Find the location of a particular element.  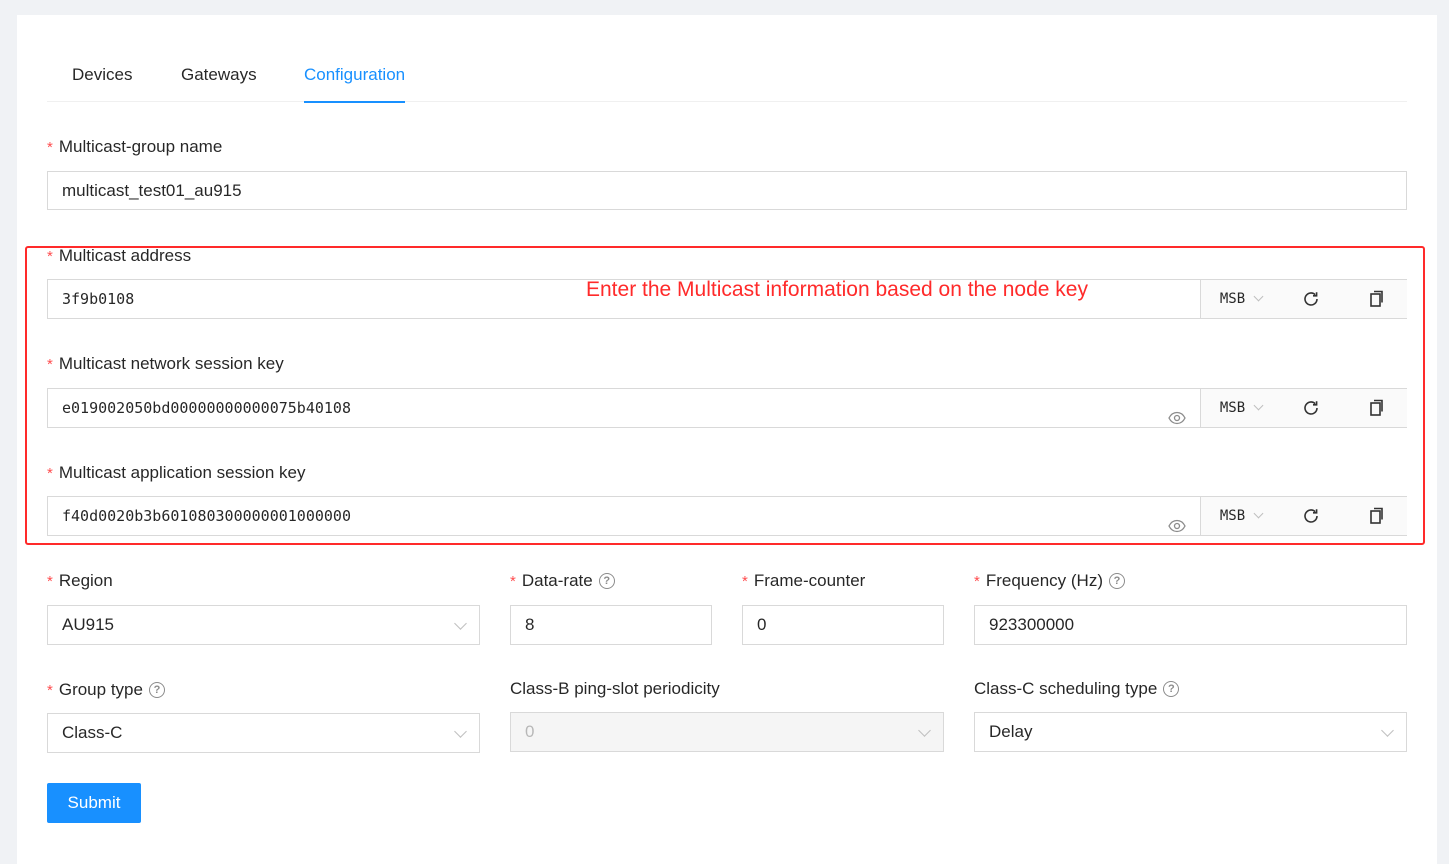

data-rate-label: * Data-rate? is located at coordinates (562, 581).